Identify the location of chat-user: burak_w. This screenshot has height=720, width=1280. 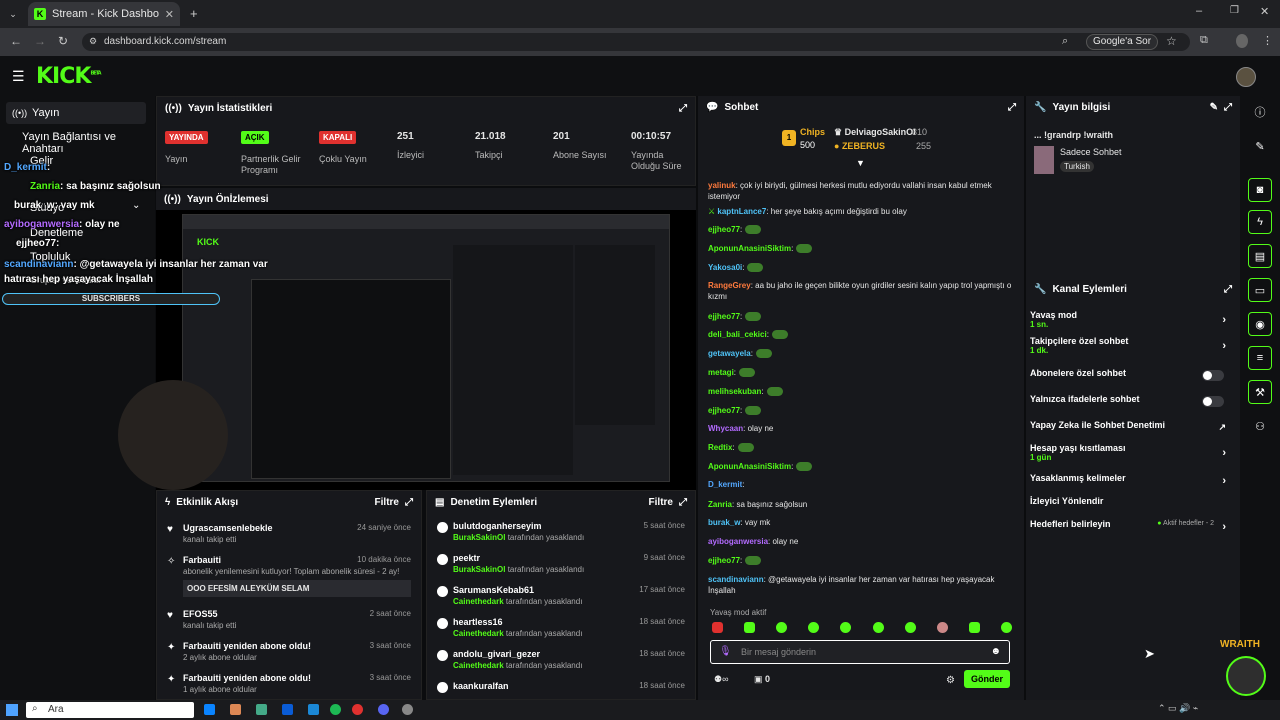
(724, 522).